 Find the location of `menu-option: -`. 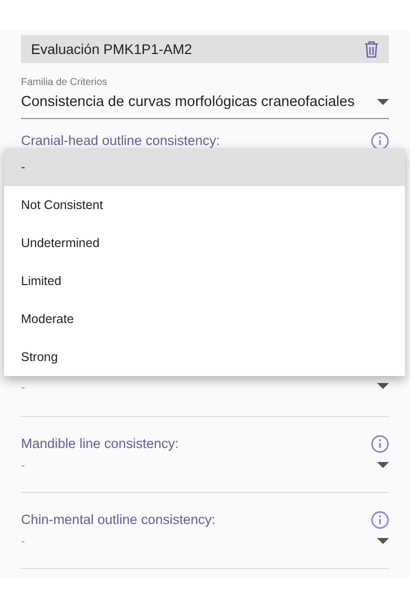

menu-option: - is located at coordinates (204, 167).